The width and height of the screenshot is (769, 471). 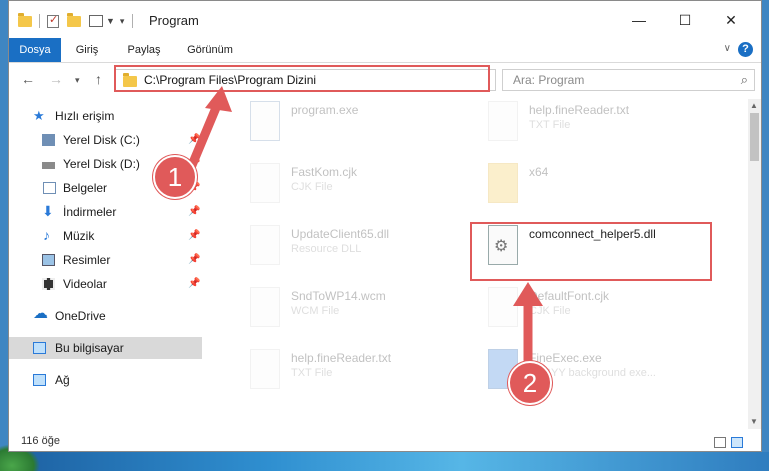 What do you see at coordinates (265, 245) in the screenshot?
I see `dll-file-icon` at bounding box center [265, 245].